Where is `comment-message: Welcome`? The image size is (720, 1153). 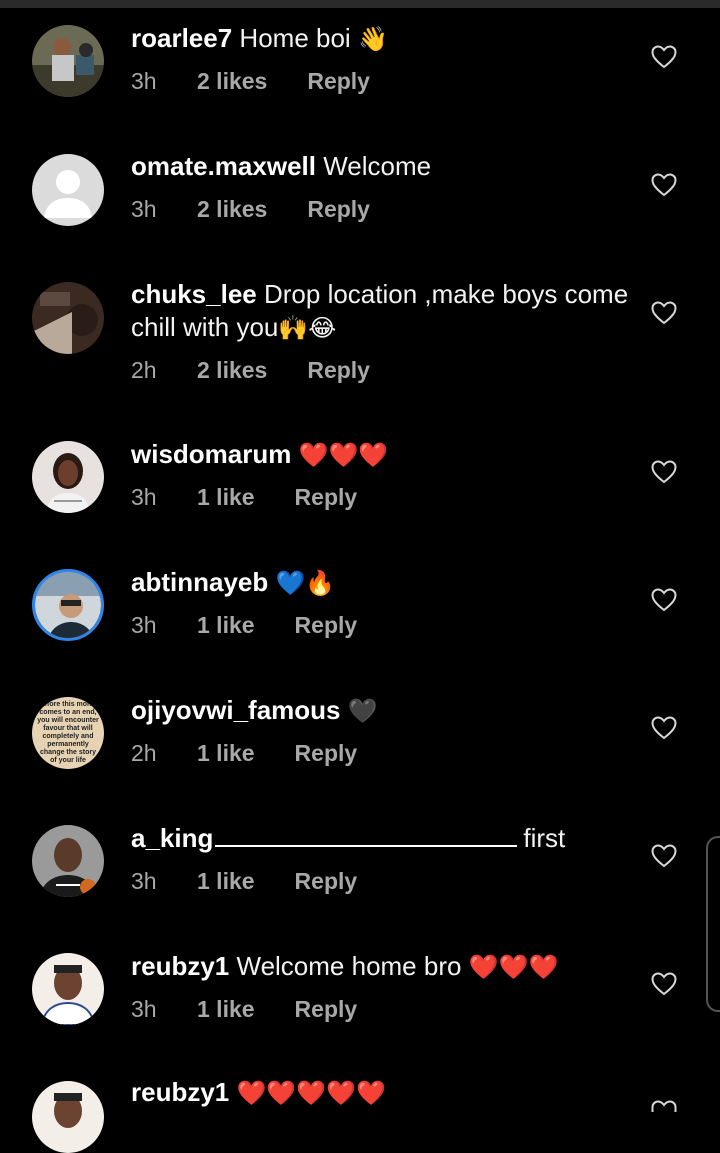
comment-message: Welcome is located at coordinates (377, 166).